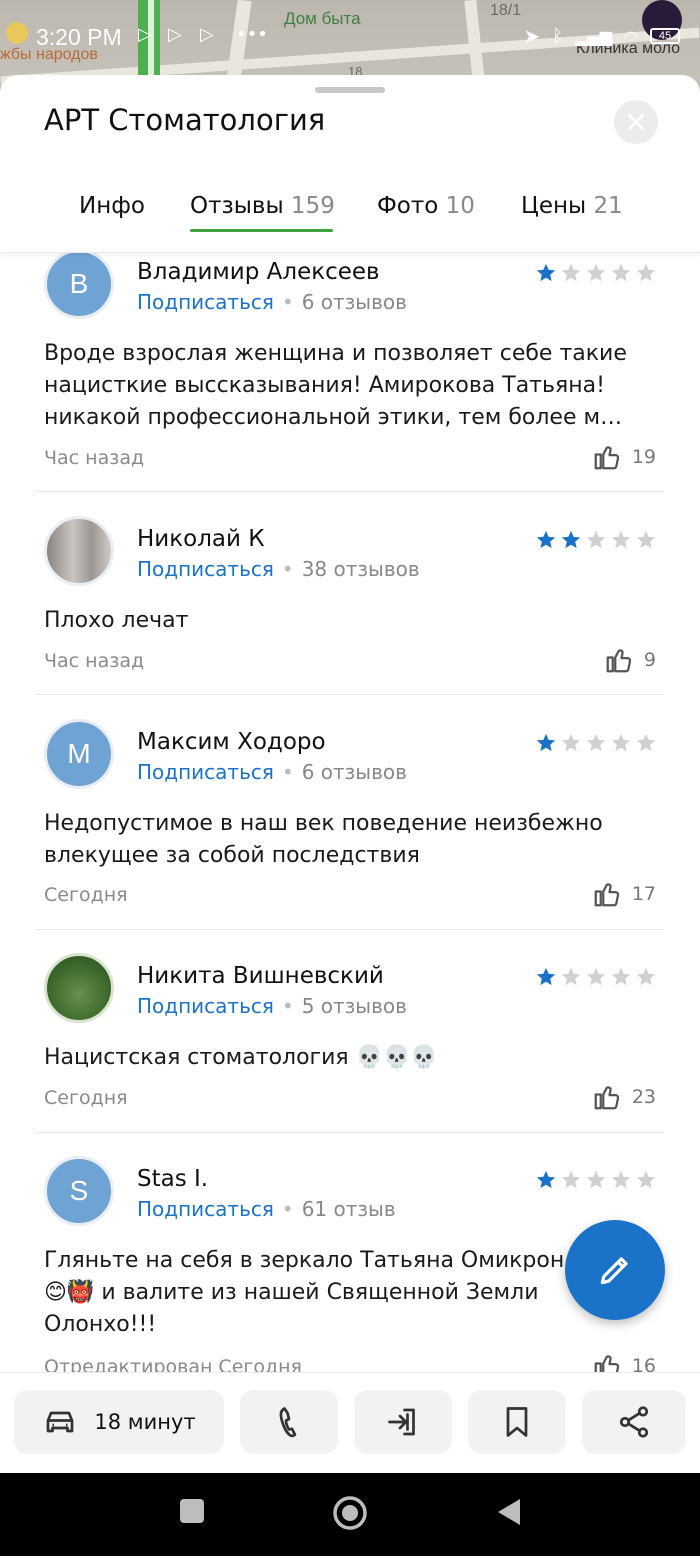  What do you see at coordinates (624, 894) in the screenshot?
I see `like-button: 17` at bounding box center [624, 894].